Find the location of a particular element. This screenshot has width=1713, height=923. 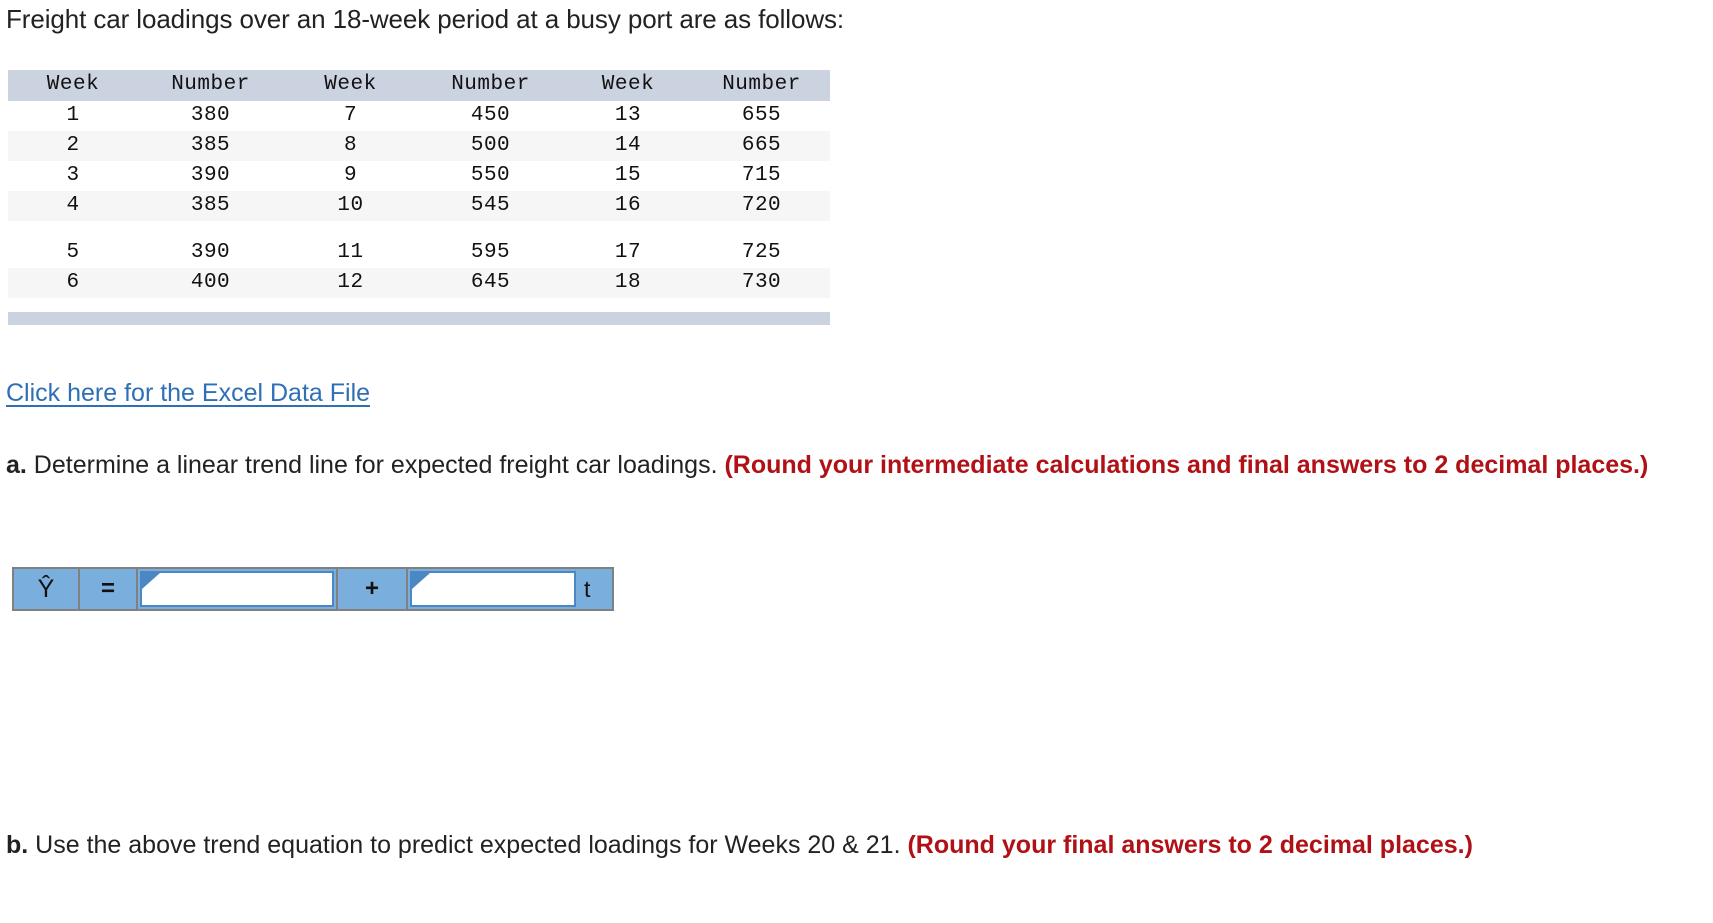

table-head: Week Number Week Number Week Number is located at coordinates (419, 85).